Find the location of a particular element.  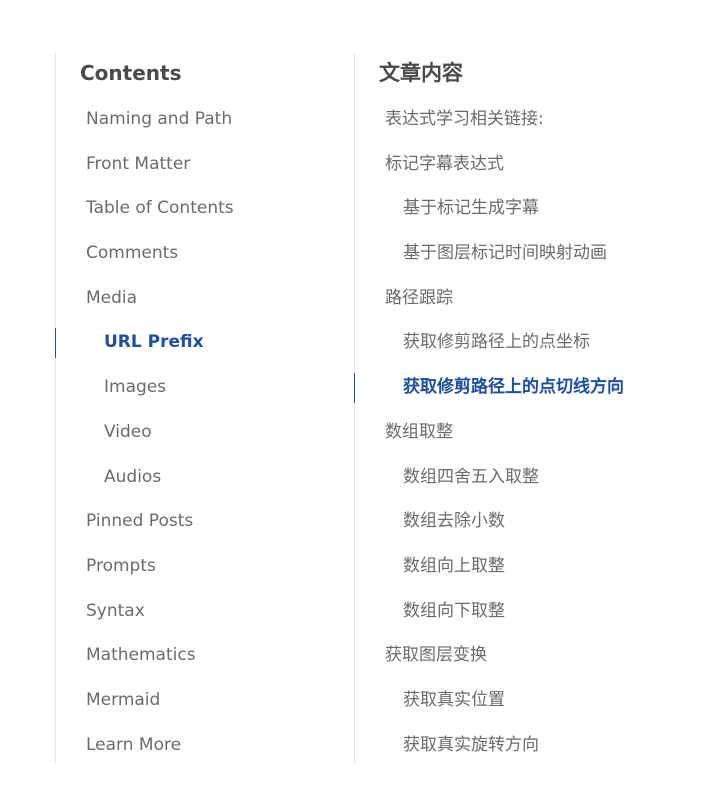

toc-item: Learn More is located at coordinates (201, 755).